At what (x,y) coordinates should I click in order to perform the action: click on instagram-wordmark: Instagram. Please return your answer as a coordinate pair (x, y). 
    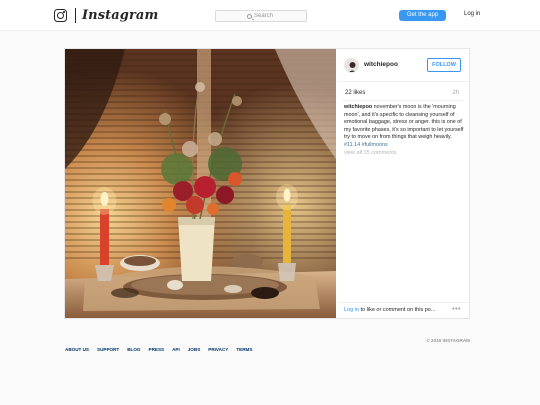
    Looking at the image, I should click on (120, 15).